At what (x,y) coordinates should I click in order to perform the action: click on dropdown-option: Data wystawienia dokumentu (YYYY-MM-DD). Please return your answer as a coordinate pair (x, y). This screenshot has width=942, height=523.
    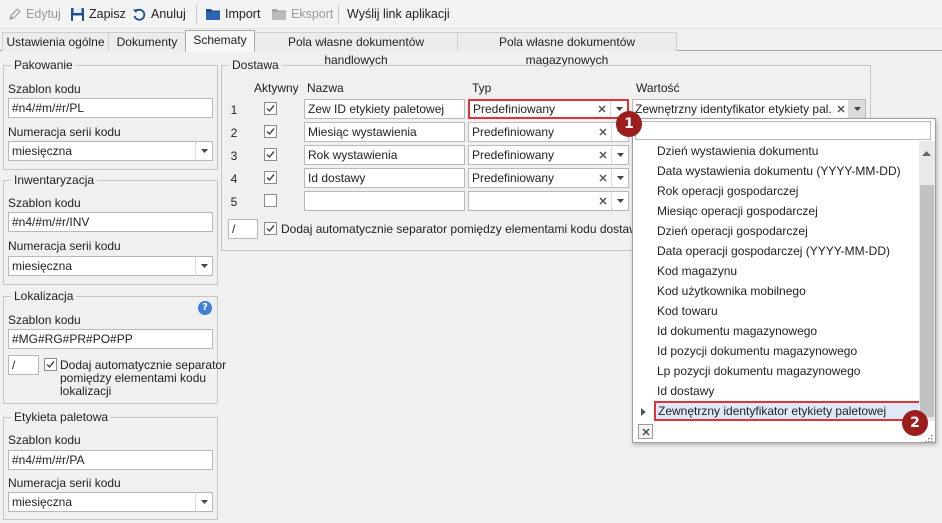
    Looking at the image, I should click on (779, 171).